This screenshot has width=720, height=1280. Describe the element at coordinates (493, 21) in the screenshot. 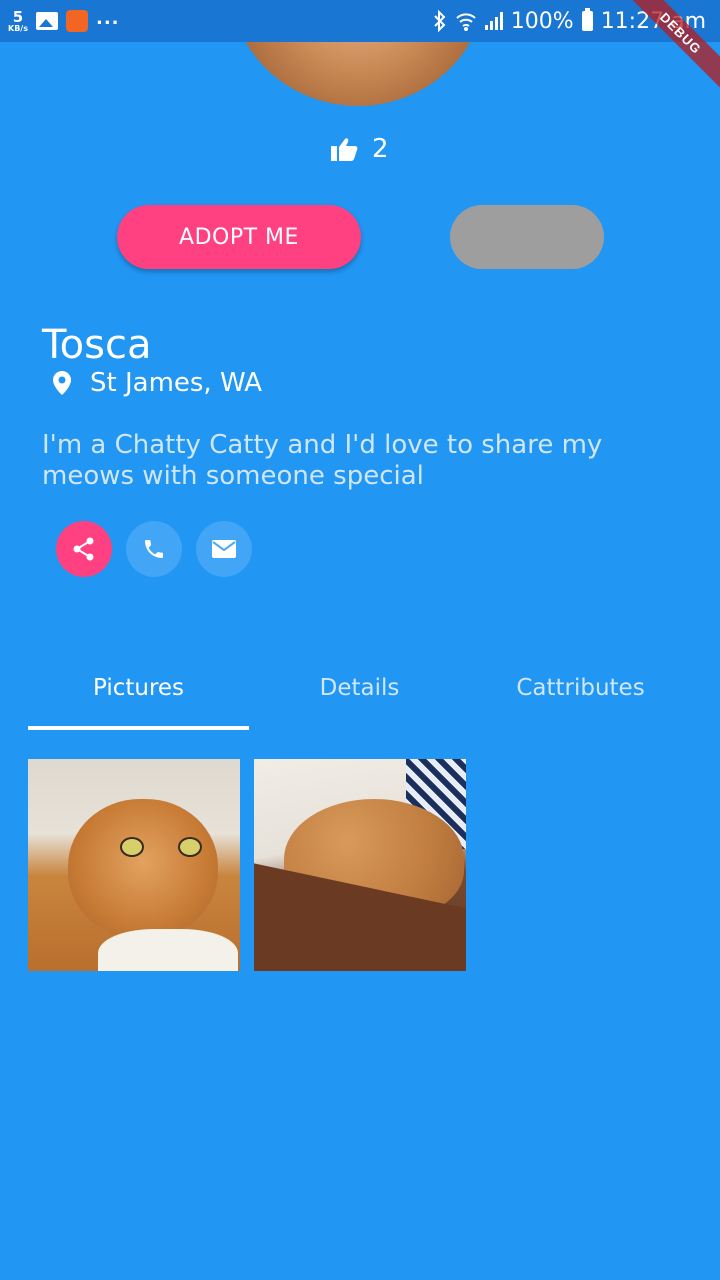

I see `cell-signal-icon` at that location.